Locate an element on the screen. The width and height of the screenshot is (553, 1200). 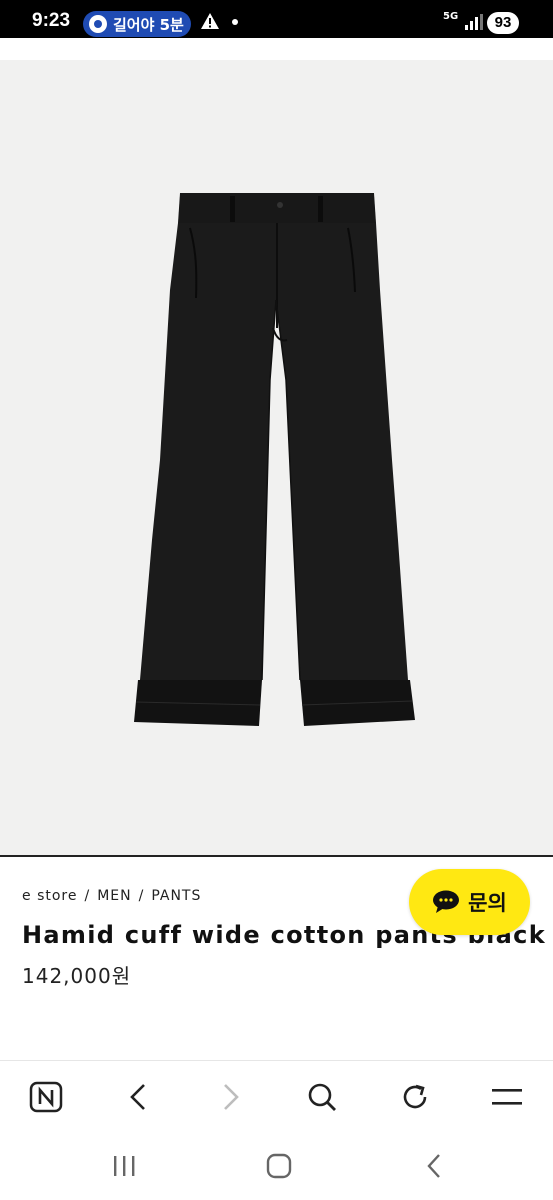
back-button is located at coordinates (138, 1097).